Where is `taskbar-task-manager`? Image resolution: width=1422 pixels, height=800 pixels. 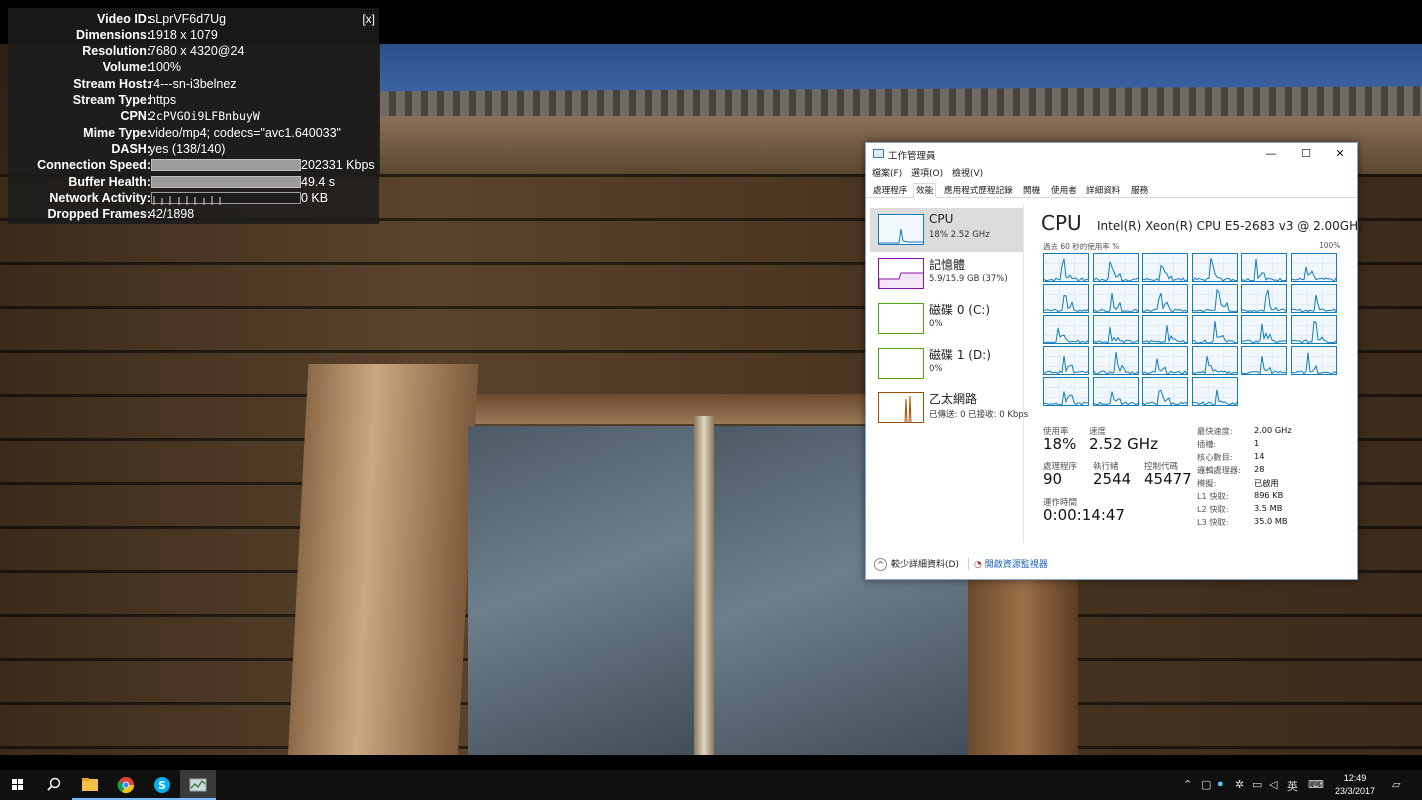 taskbar-task-manager is located at coordinates (198, 785).